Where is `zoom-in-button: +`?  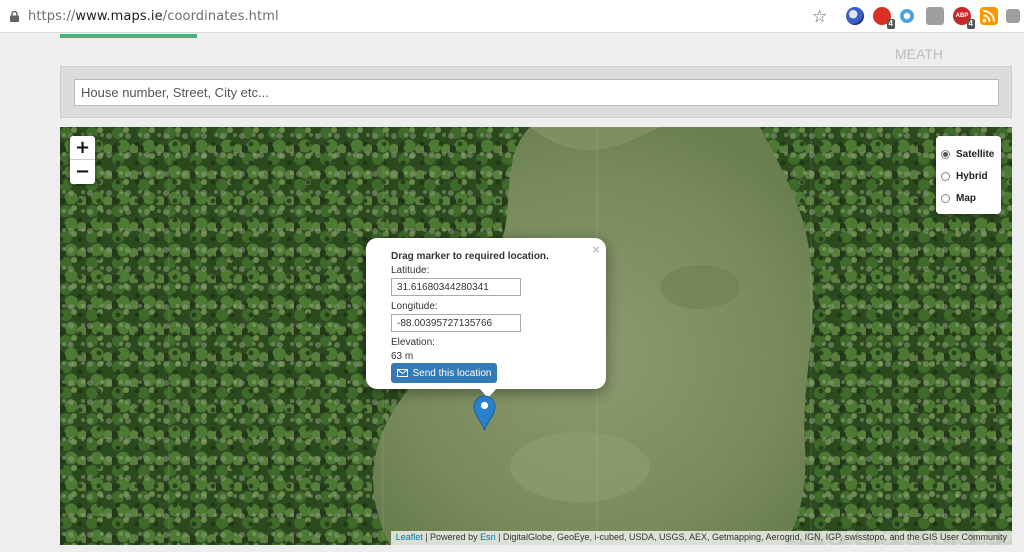 zoom-in-button: + is located at coordinates (82, 148).